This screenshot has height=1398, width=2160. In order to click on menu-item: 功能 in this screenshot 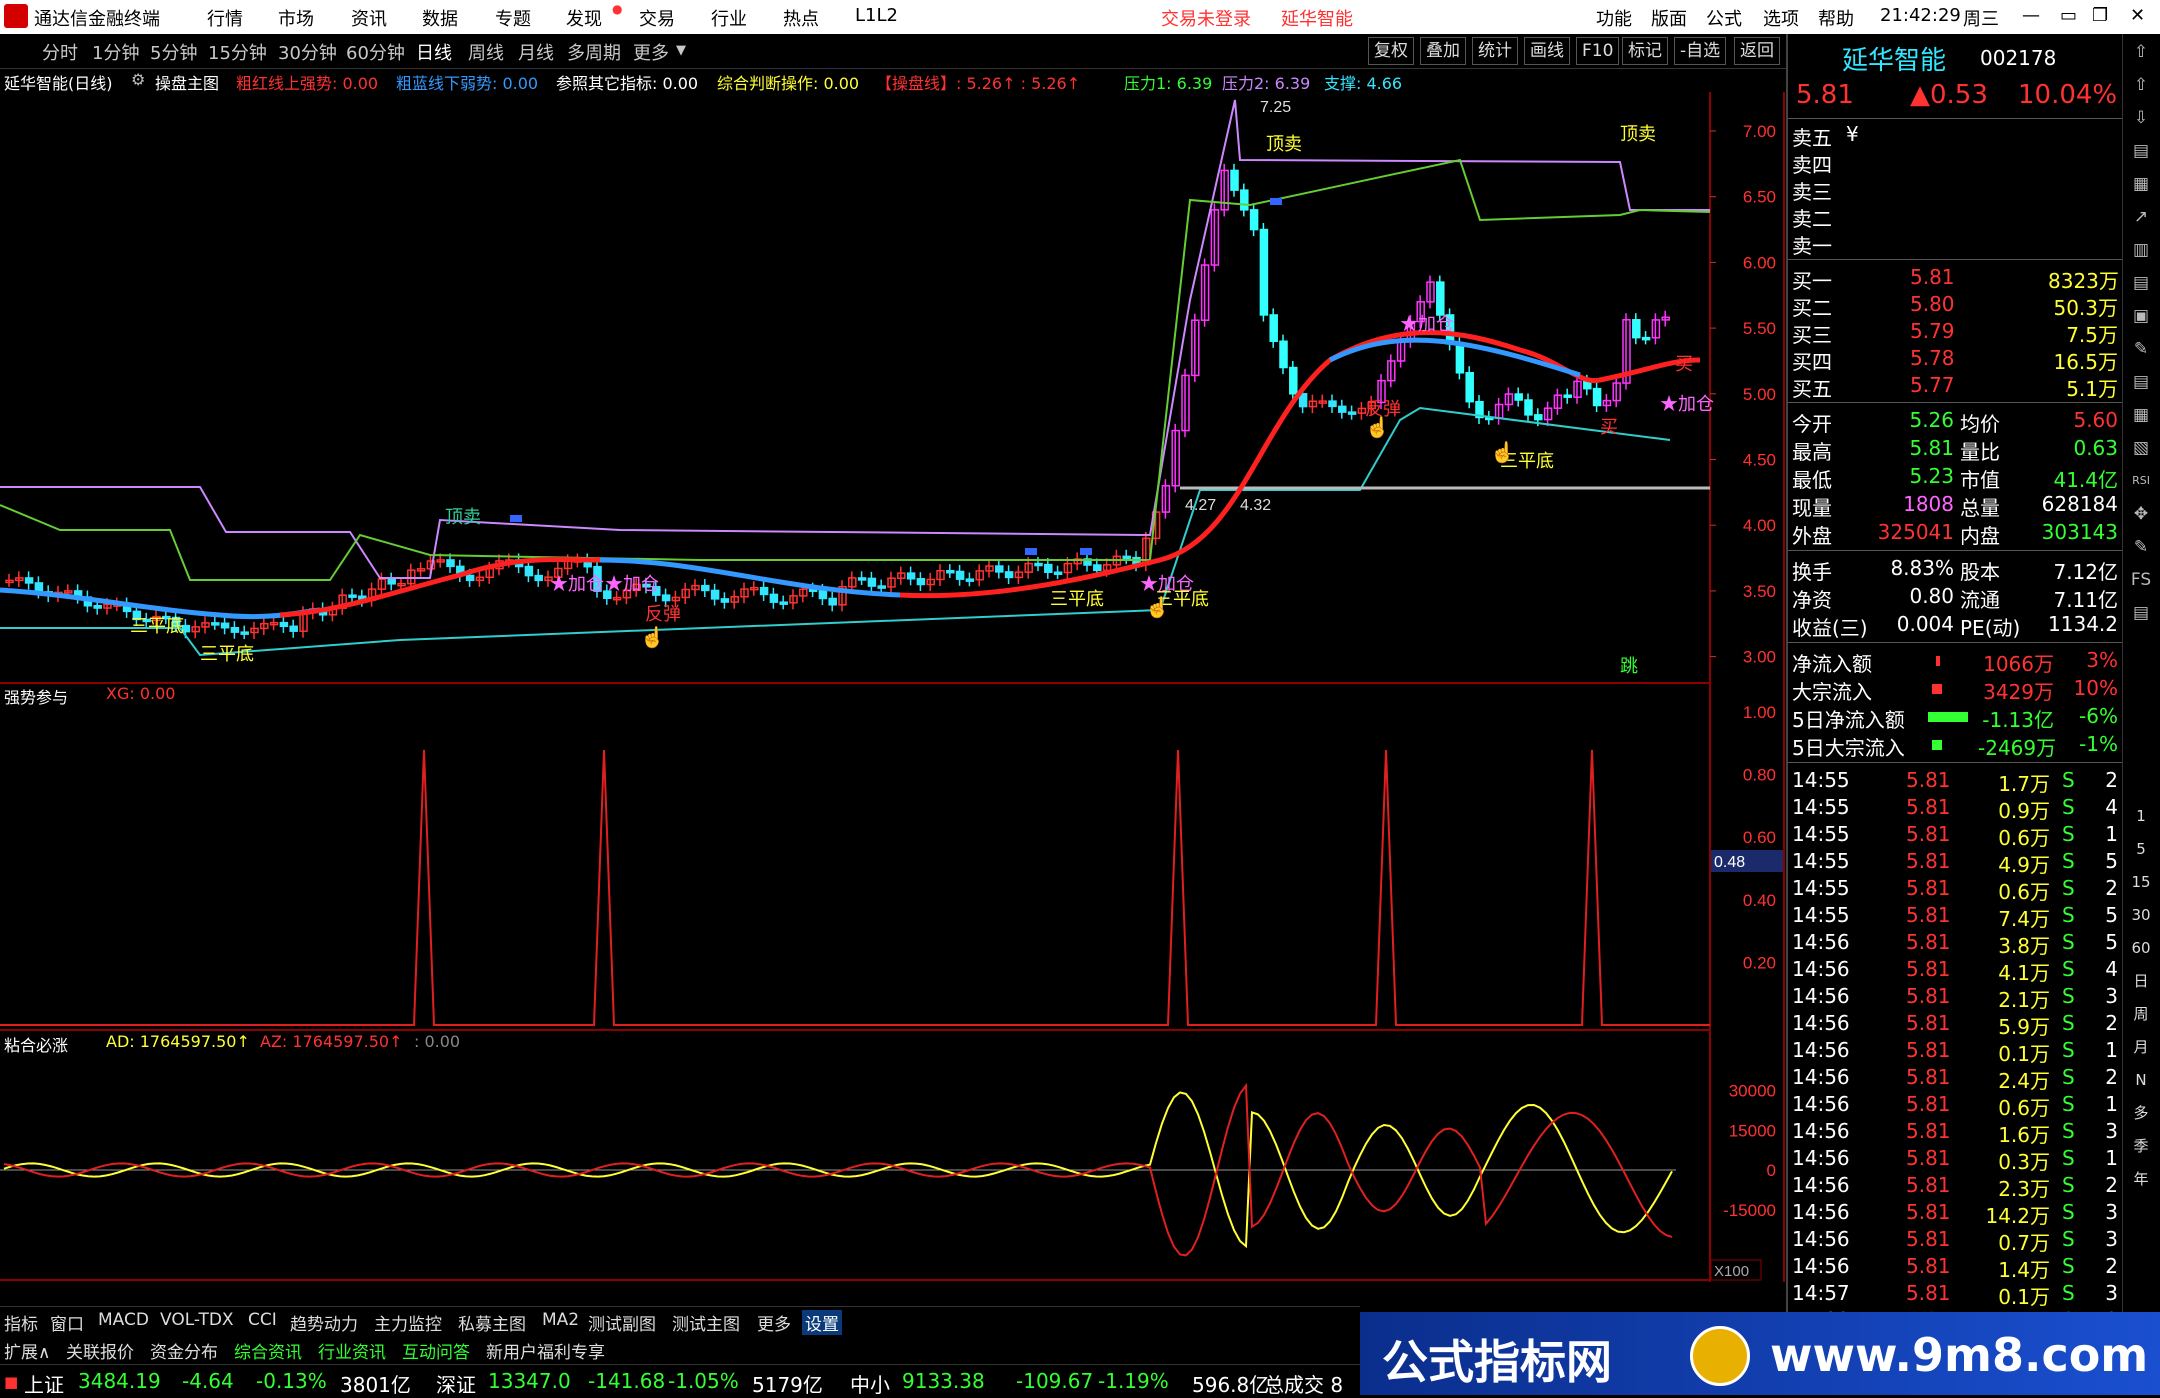, I will do `click(1614, 18)`.